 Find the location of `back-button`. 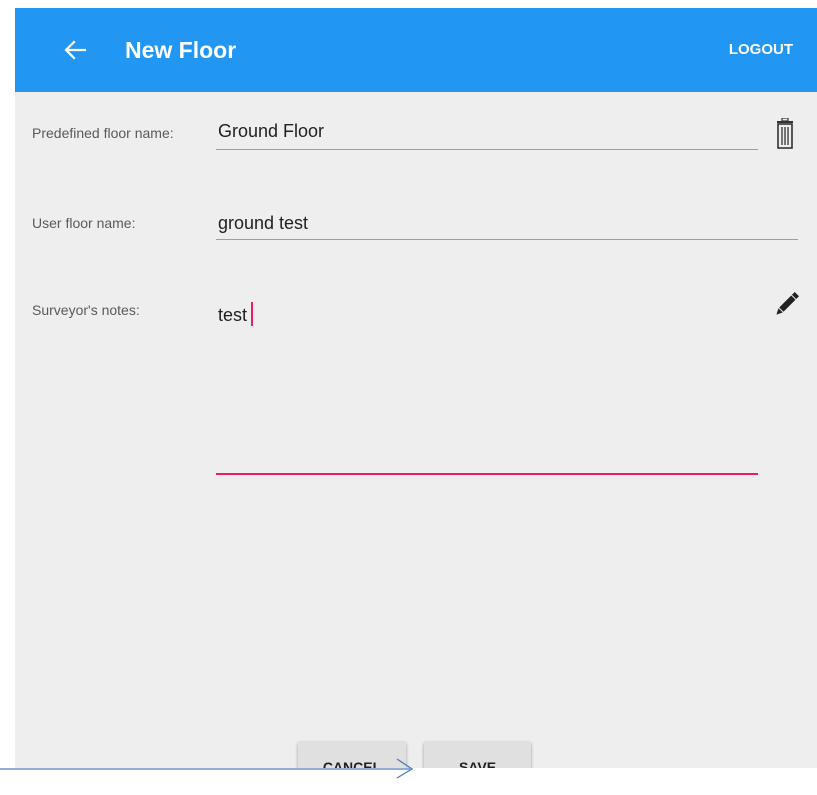

back-button is located at coordinates (75, 50).